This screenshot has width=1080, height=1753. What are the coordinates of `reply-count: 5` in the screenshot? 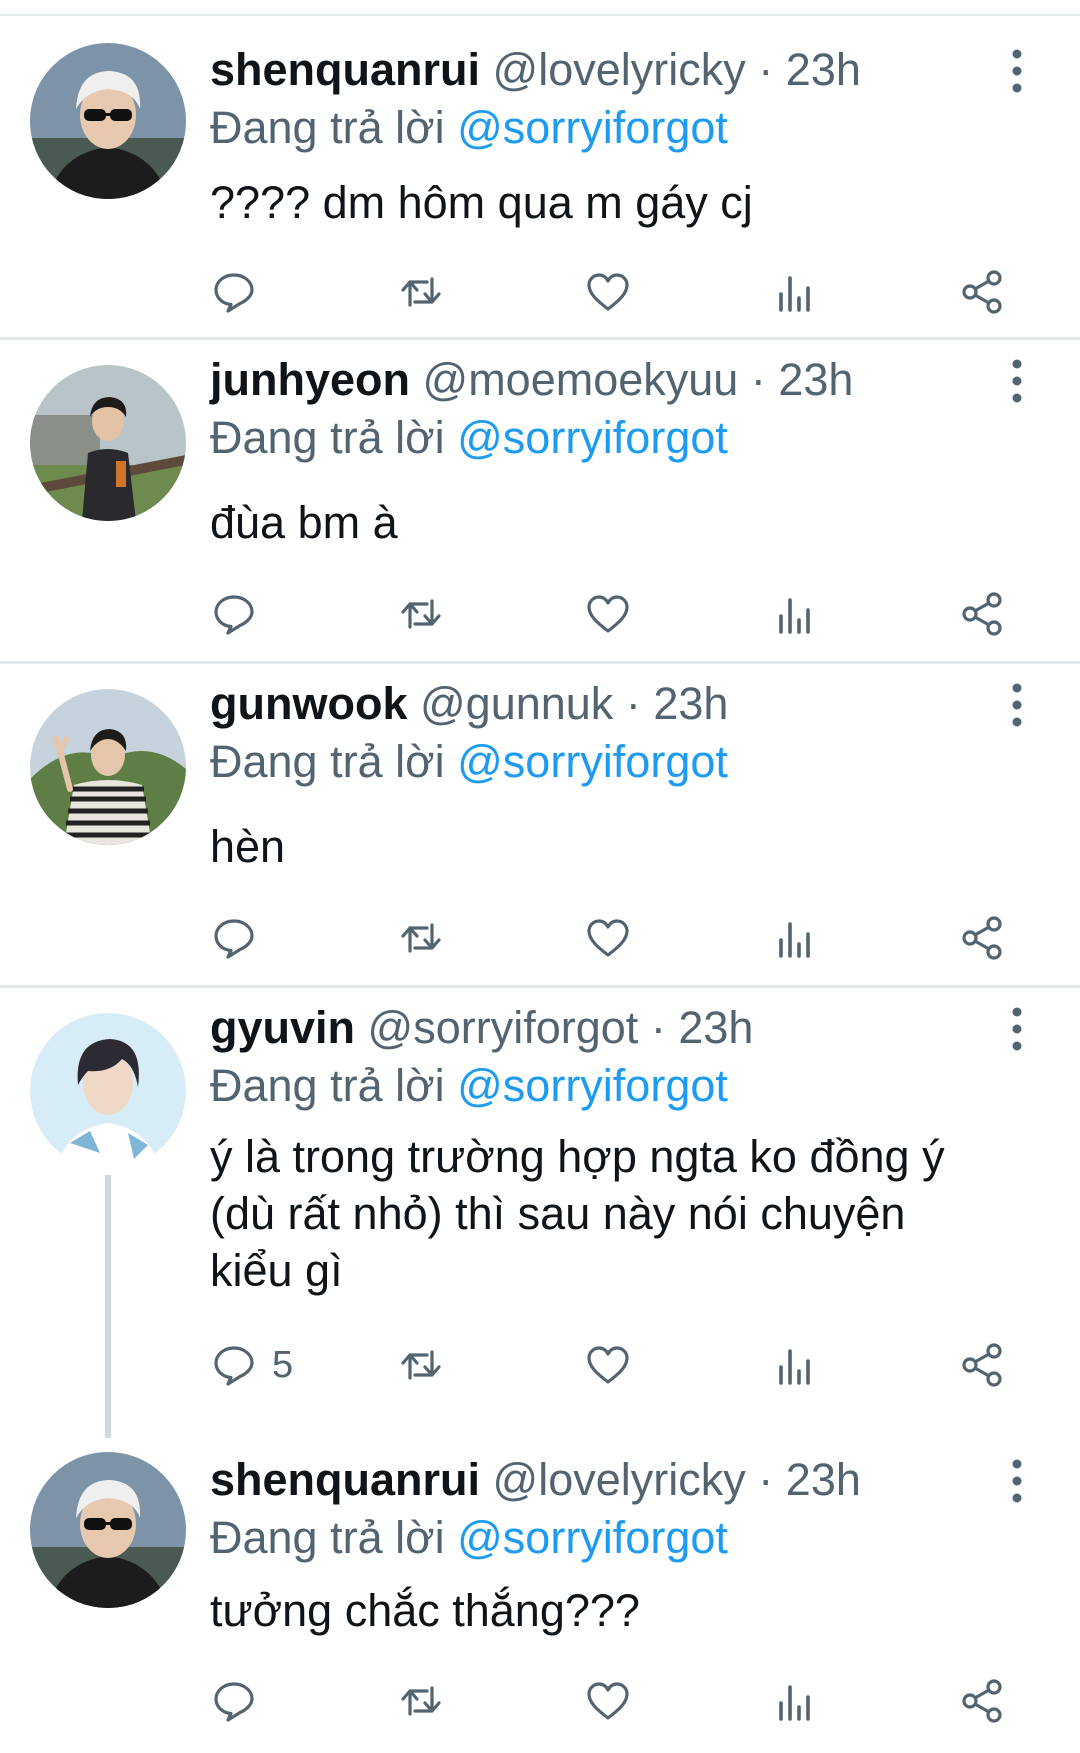 It's located at (283, 1364).